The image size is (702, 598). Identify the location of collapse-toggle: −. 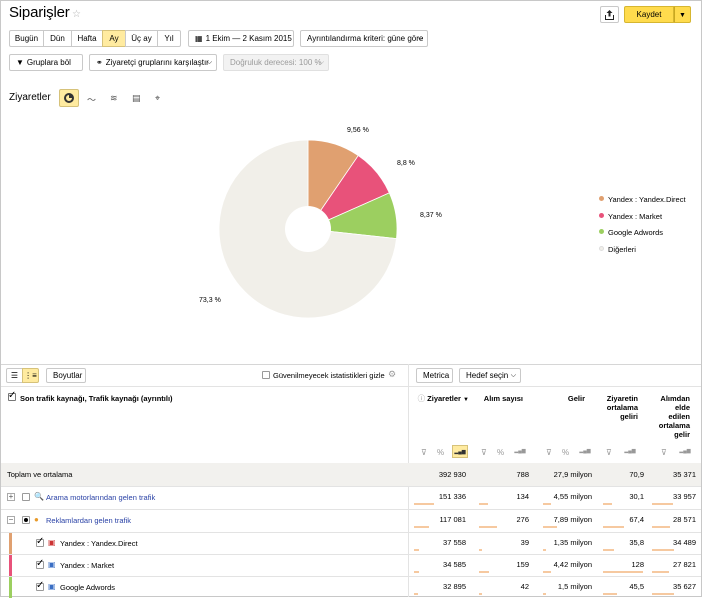
(11, 520).